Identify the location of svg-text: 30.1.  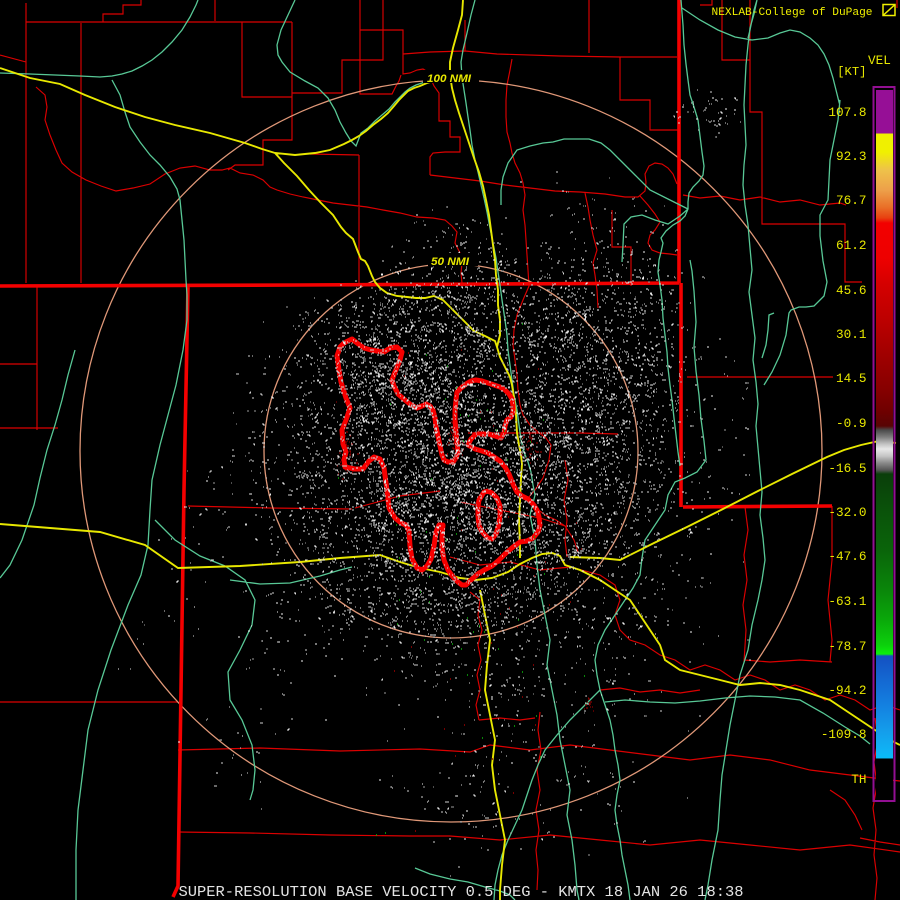
(851, 334).